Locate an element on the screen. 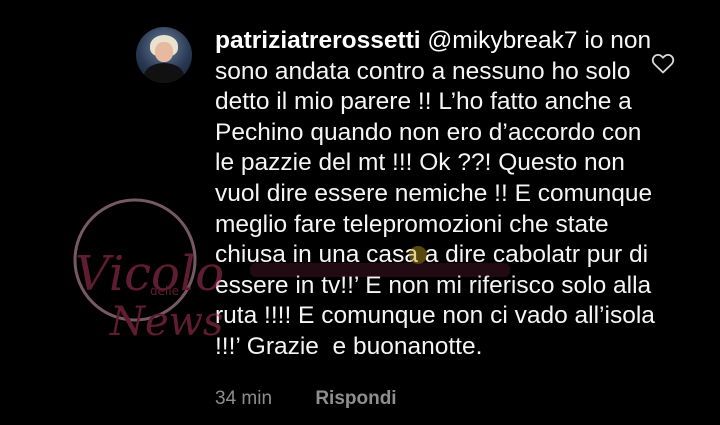  watermark-circle is located at coordinates (135, 260).